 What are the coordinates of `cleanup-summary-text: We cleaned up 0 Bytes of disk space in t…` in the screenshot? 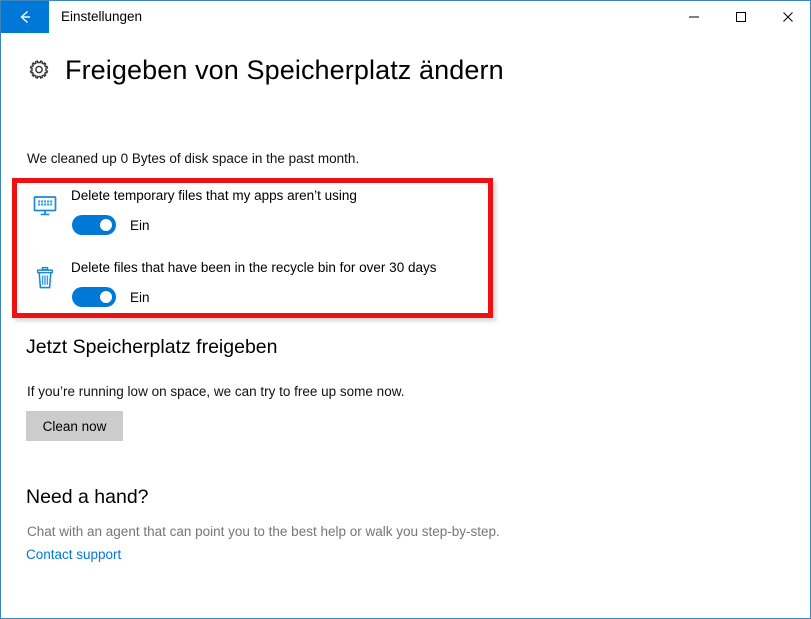 It's located at (193, 158).